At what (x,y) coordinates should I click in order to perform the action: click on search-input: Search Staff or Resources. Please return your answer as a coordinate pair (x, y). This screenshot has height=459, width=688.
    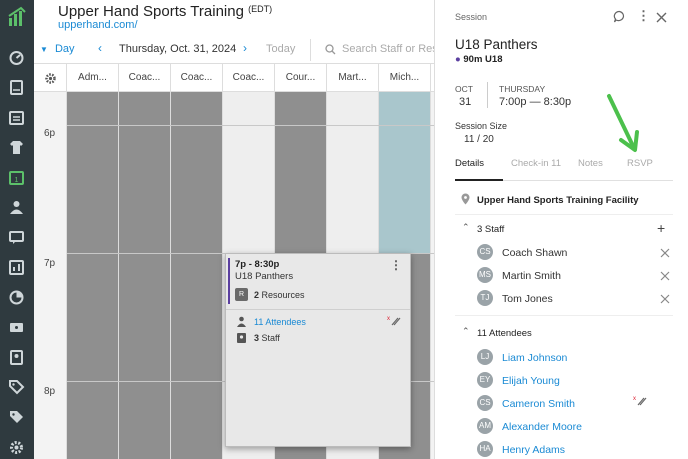
    Looking at the image, I should click on (388, 49).